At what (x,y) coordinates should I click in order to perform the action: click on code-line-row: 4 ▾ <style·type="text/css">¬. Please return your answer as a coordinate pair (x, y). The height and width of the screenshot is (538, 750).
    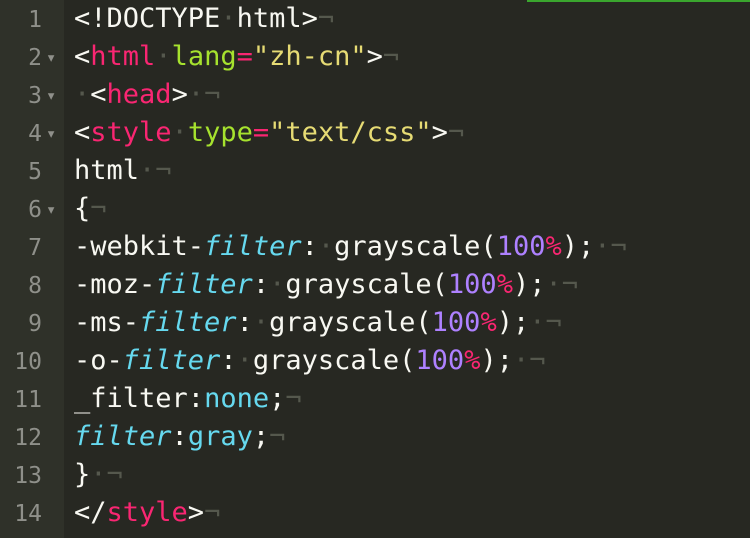
    Looking at the image, I should click on (375, 133).